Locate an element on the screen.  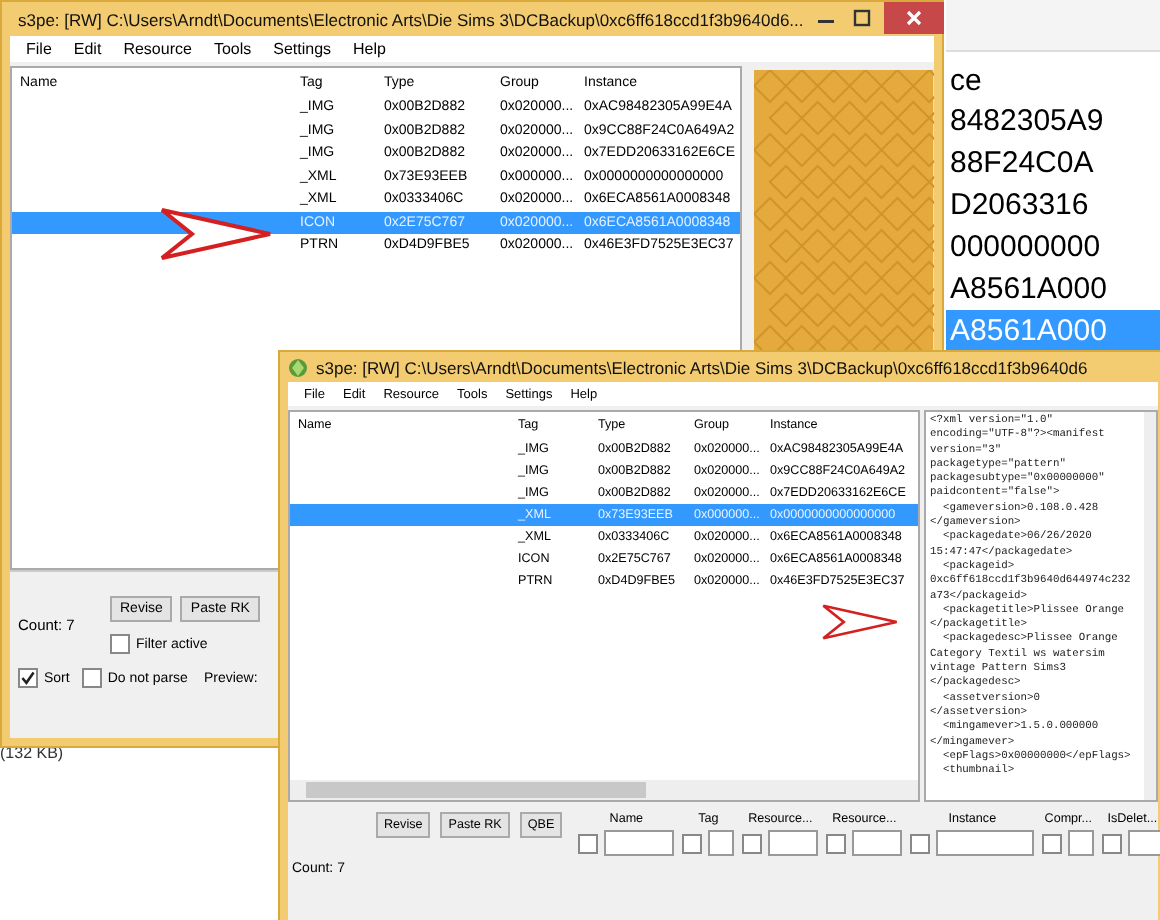
table-cell: 8482305A9 is located at coordinates (1053, 121).